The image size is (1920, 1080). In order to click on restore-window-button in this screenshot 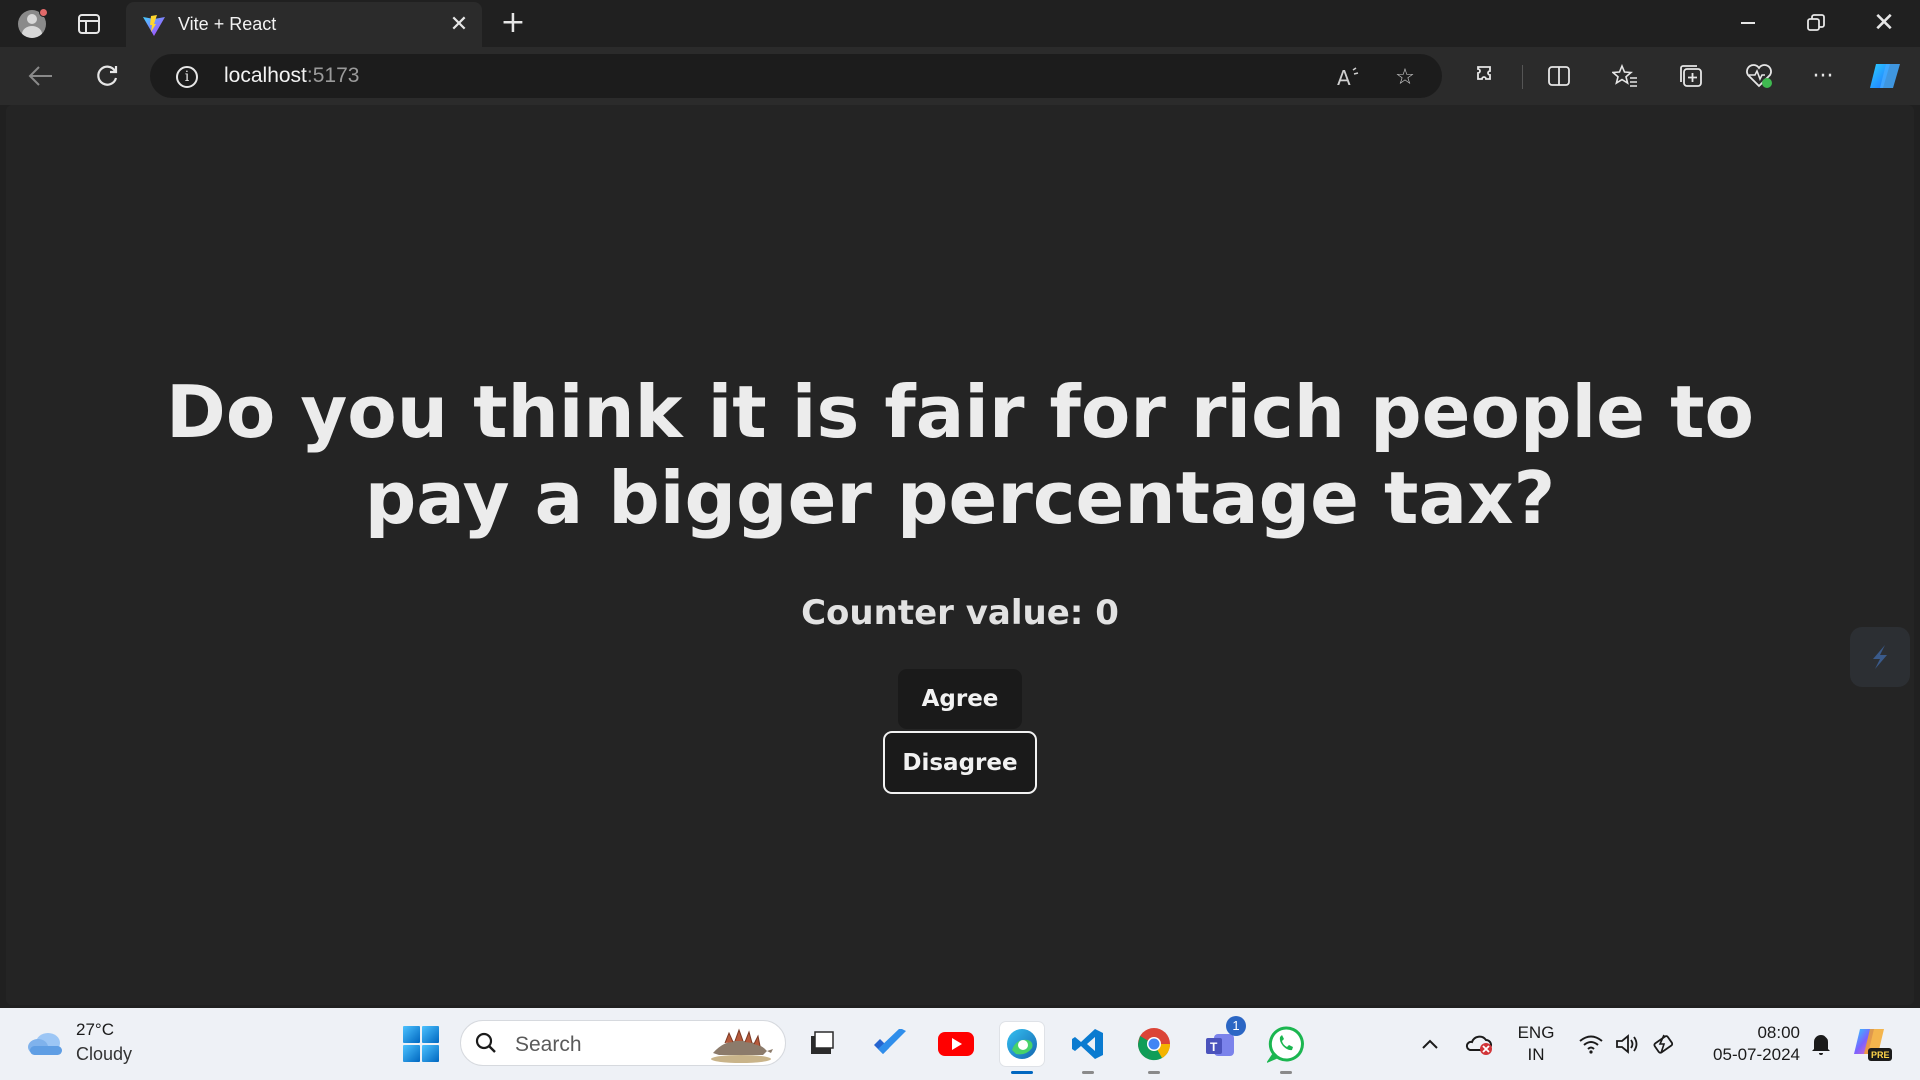, I will do `click(1816, 23)`.